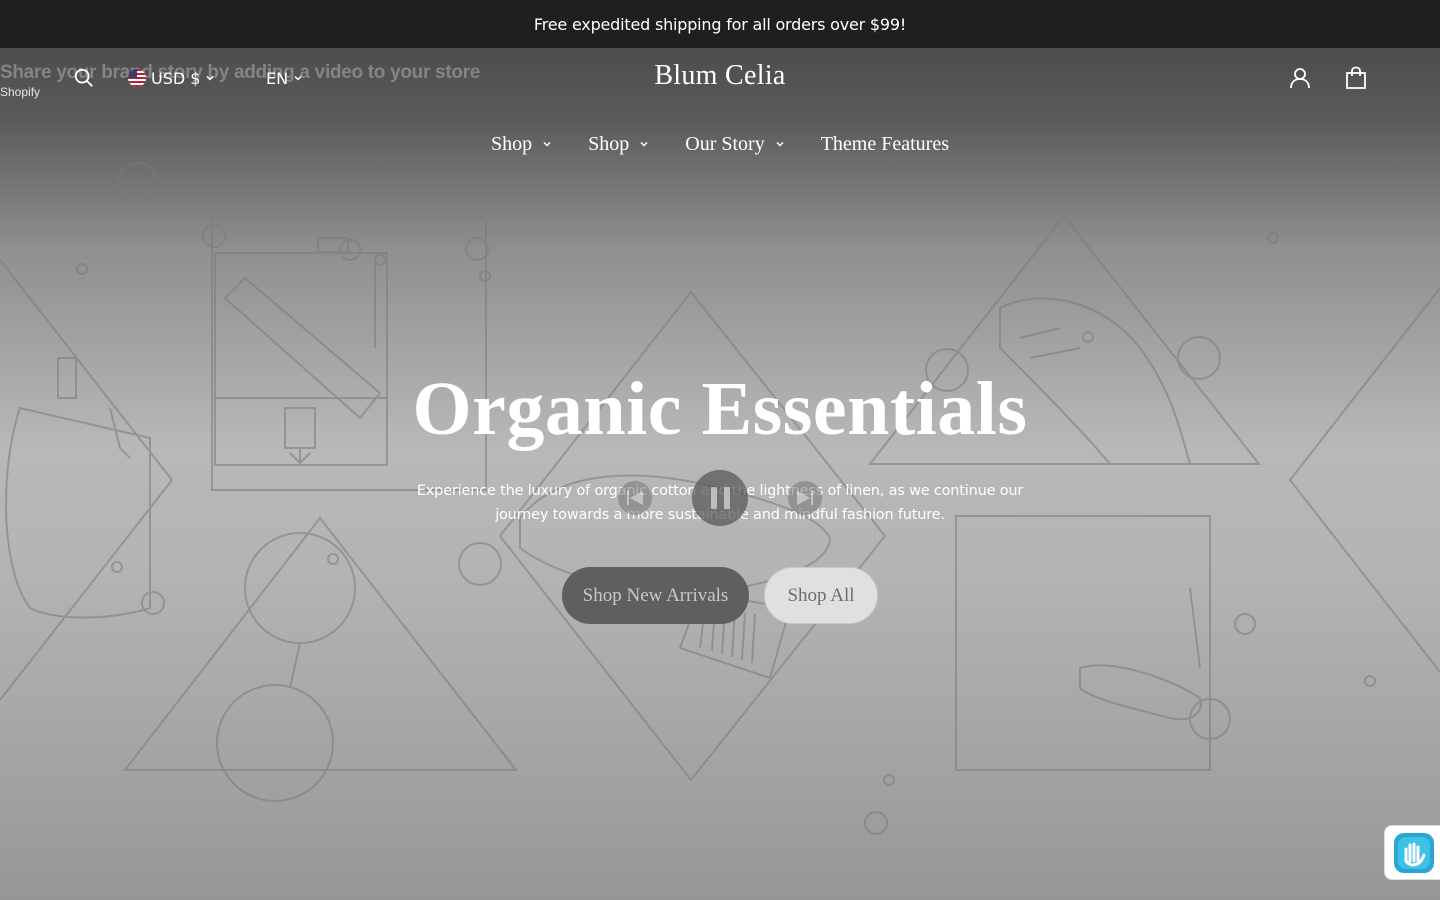  What do you see at coordinates (277, 78) in the screenshot?
I see `language-label: EN` at bounding box center [277, 78].